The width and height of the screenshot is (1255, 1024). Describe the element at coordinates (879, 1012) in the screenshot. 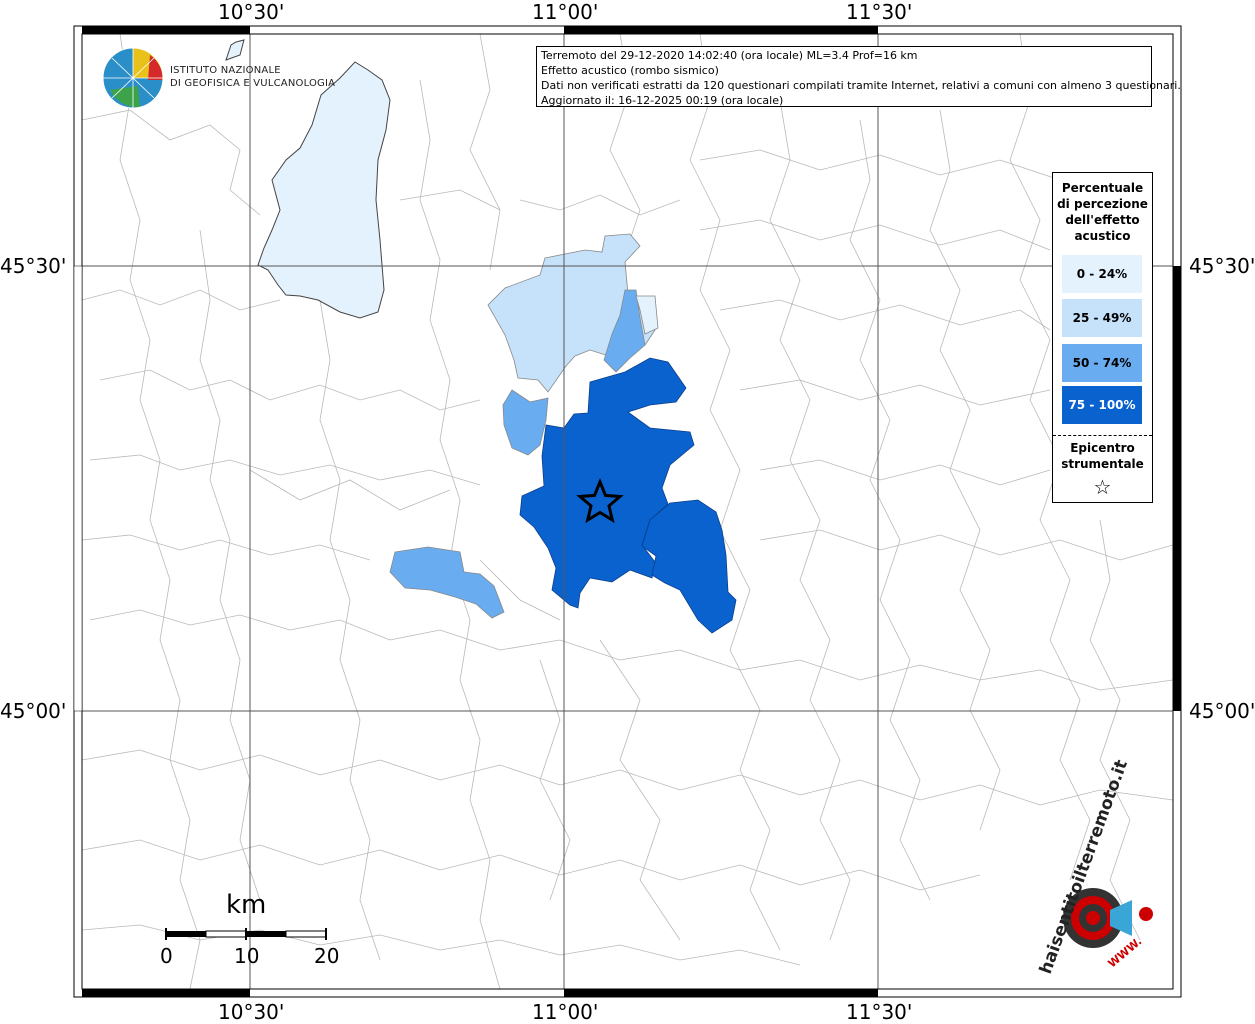

I see `lon-label-bottom-1130: 11°30'` at that location.